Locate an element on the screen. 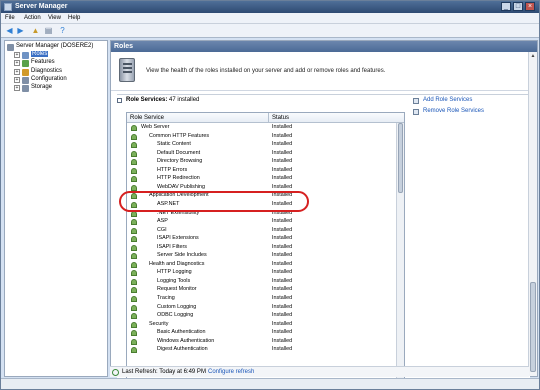  table-scrollbar is located at coordinates (400, 250).